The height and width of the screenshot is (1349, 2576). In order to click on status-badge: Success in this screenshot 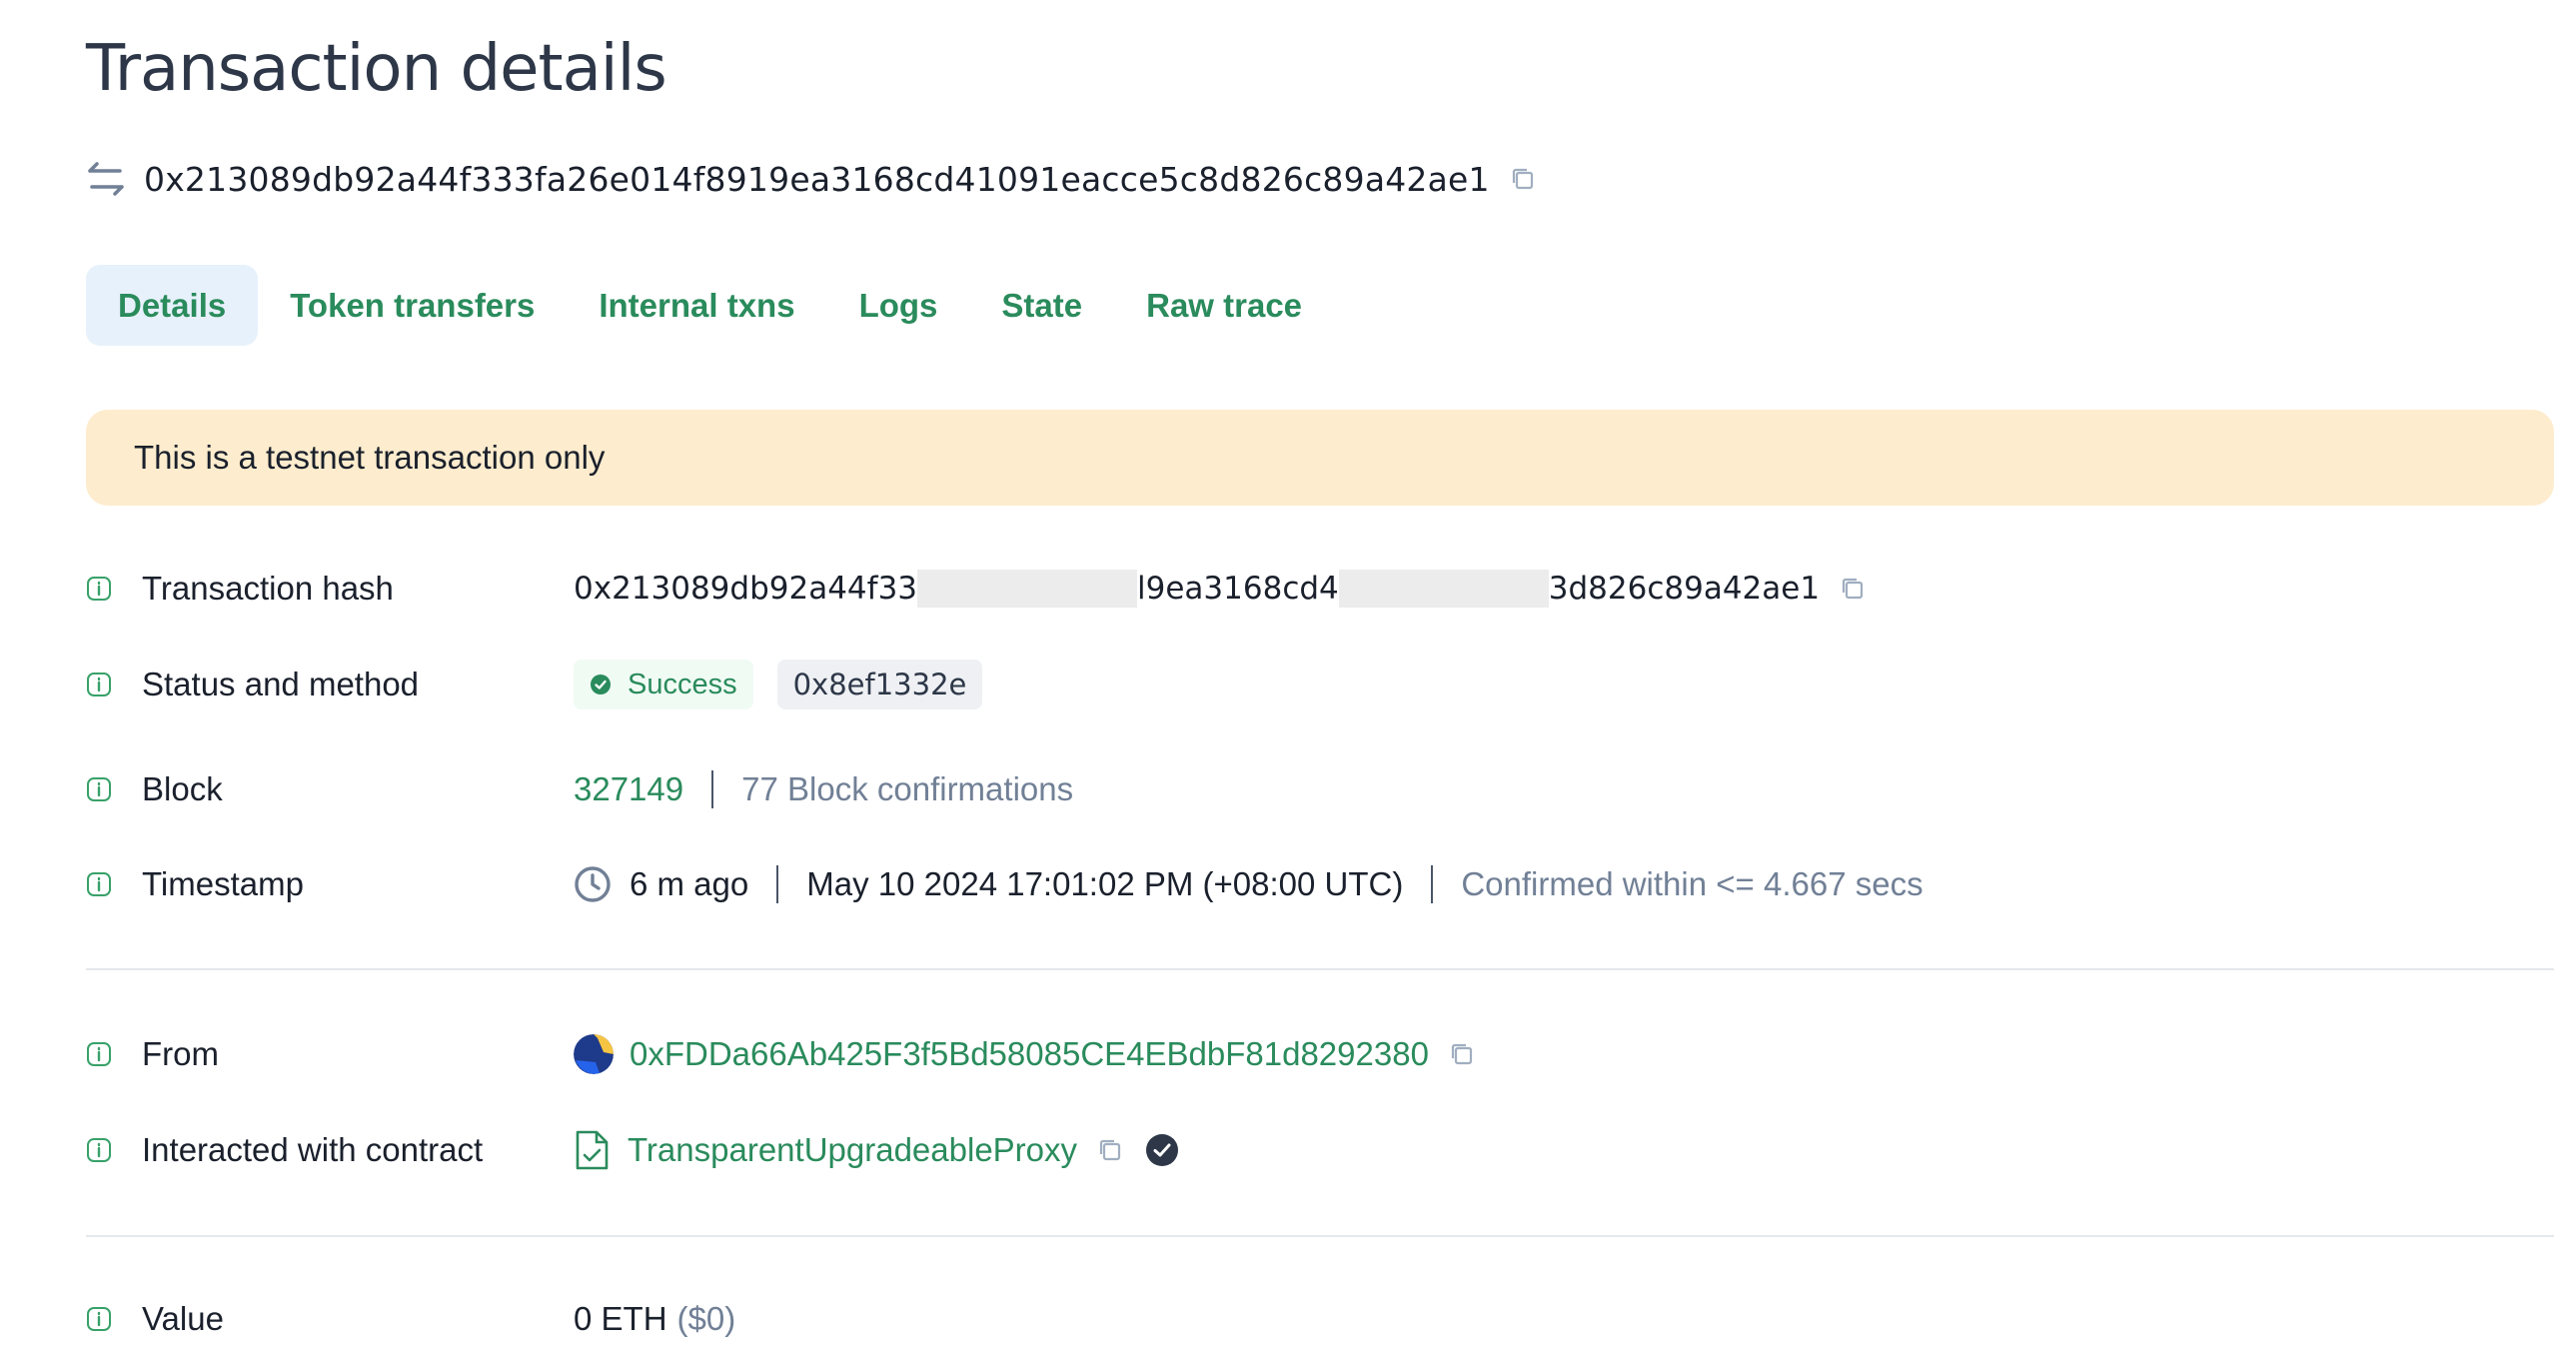, I will do `click(663, 684)`.